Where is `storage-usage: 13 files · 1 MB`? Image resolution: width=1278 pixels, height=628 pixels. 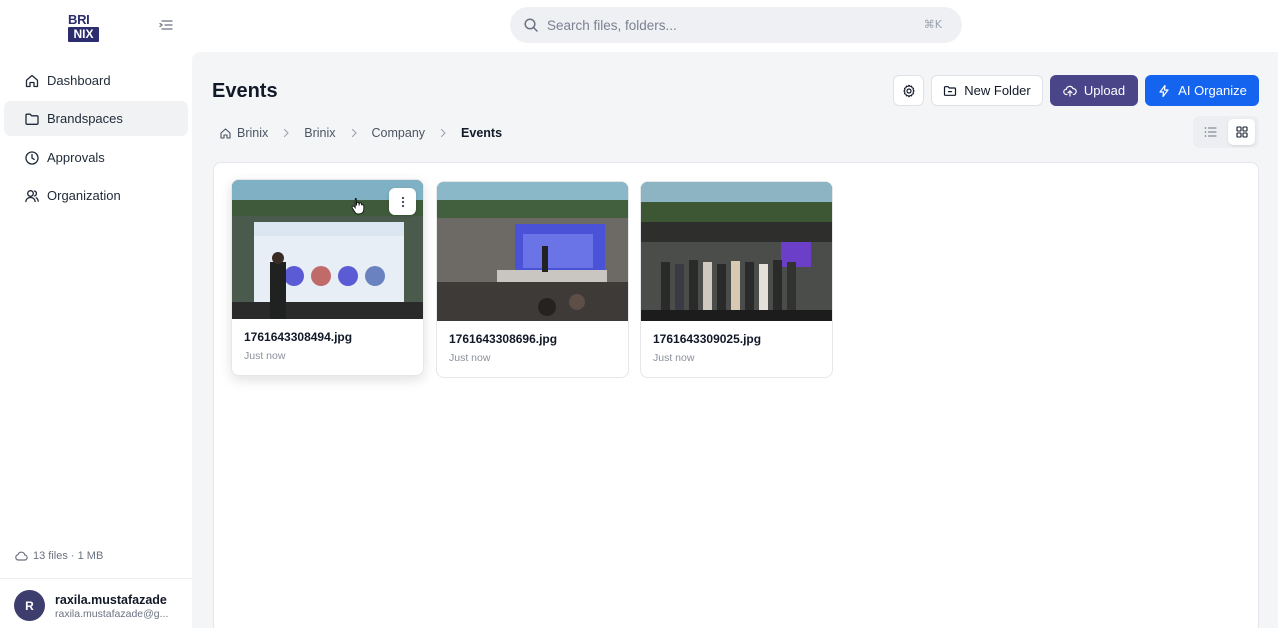
storage-usage: 13 files · 1 MB is located at coordinates (58, 556).